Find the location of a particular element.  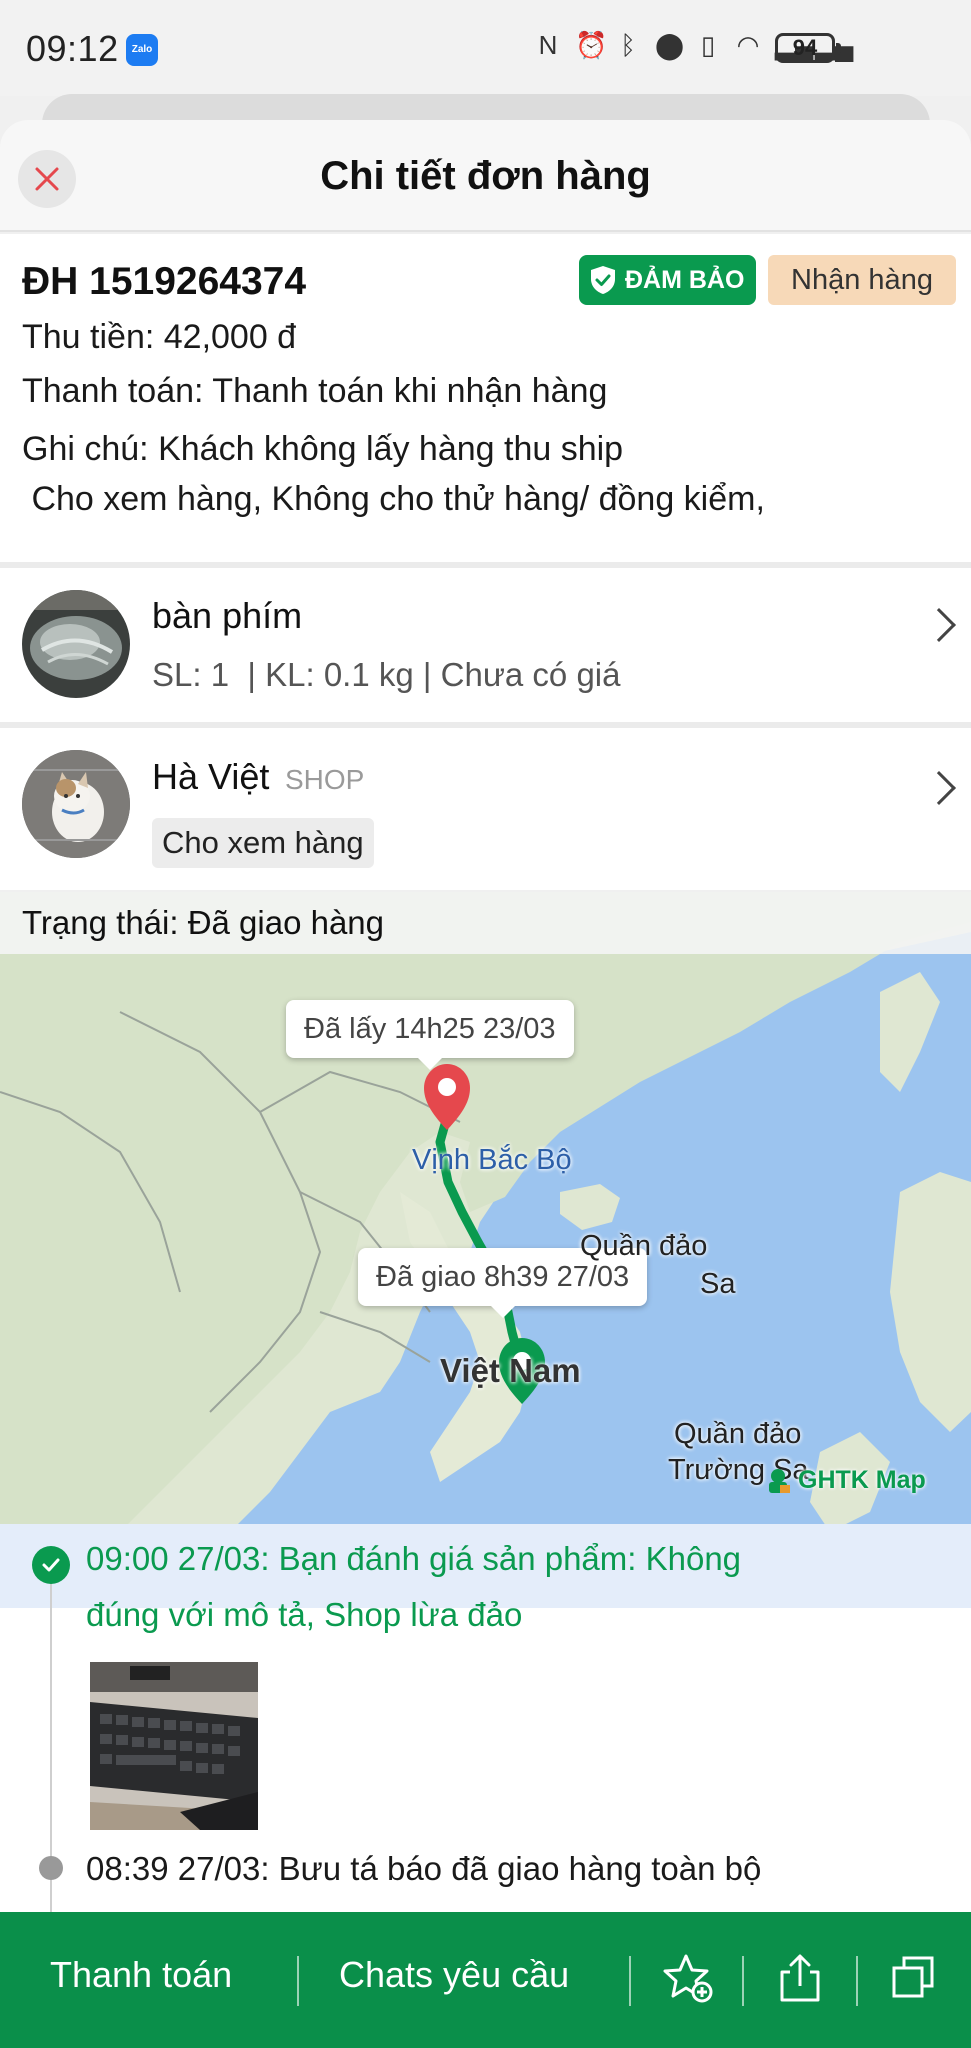

rate-star-button is located at coordinates (688, 1978).